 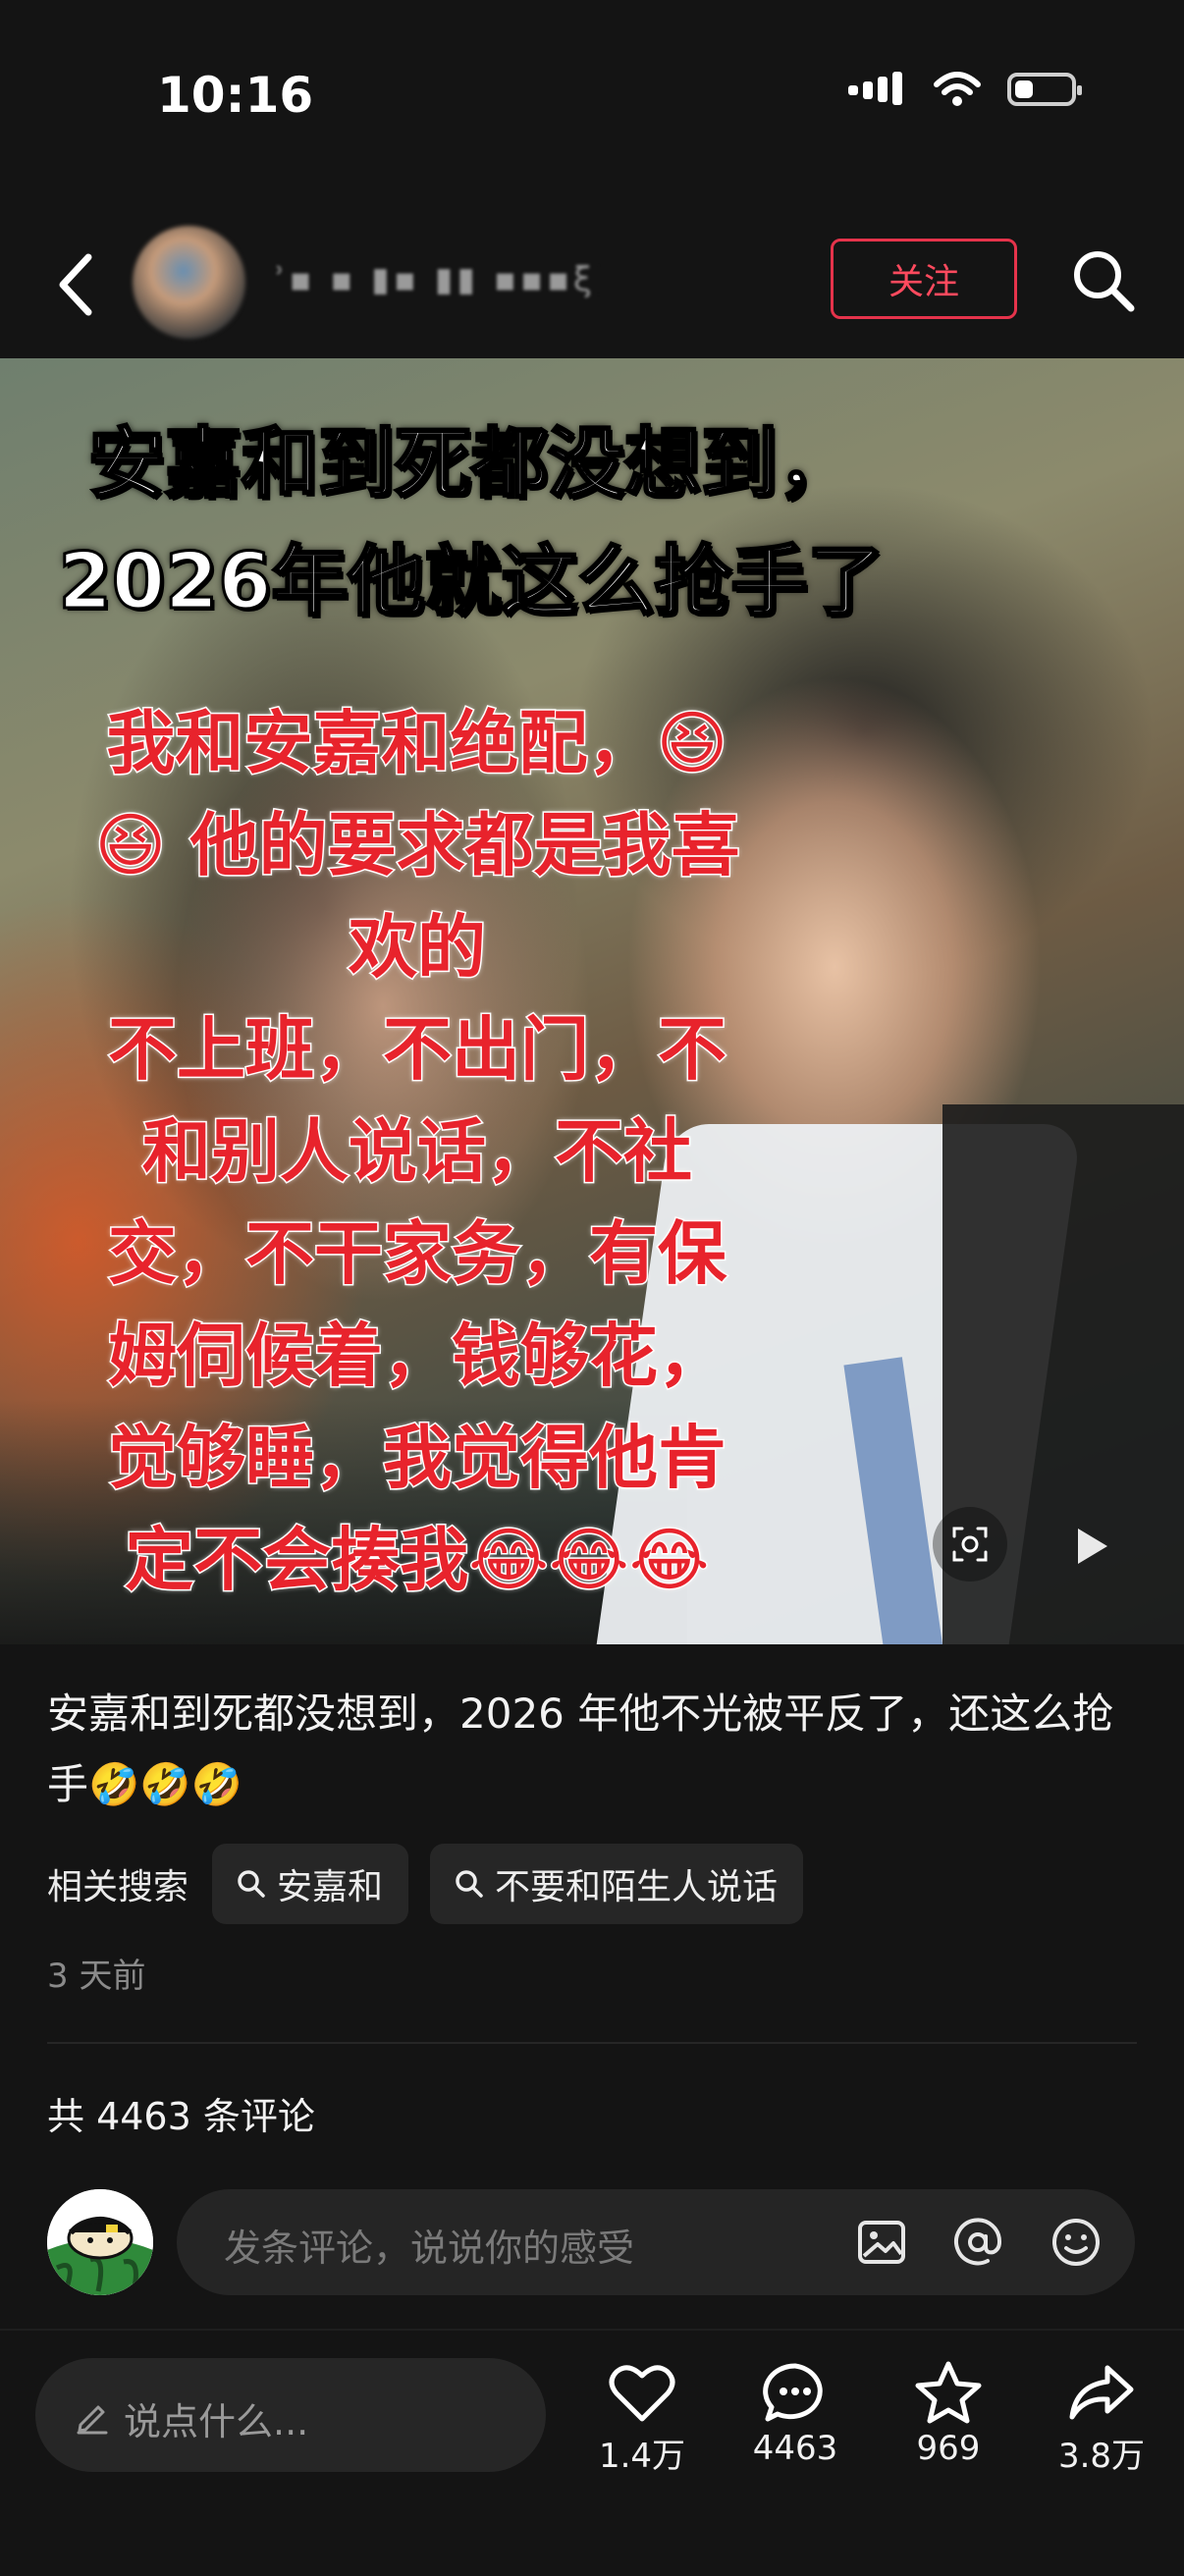 I want to click on my-avatar, so click(x=100, y=2242).